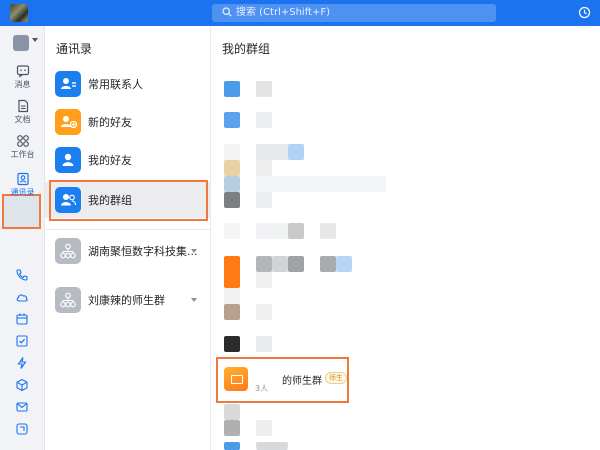 This screenshot has width=600, height=450. I want to click on rail-label: 工作台, so click(22, 154).